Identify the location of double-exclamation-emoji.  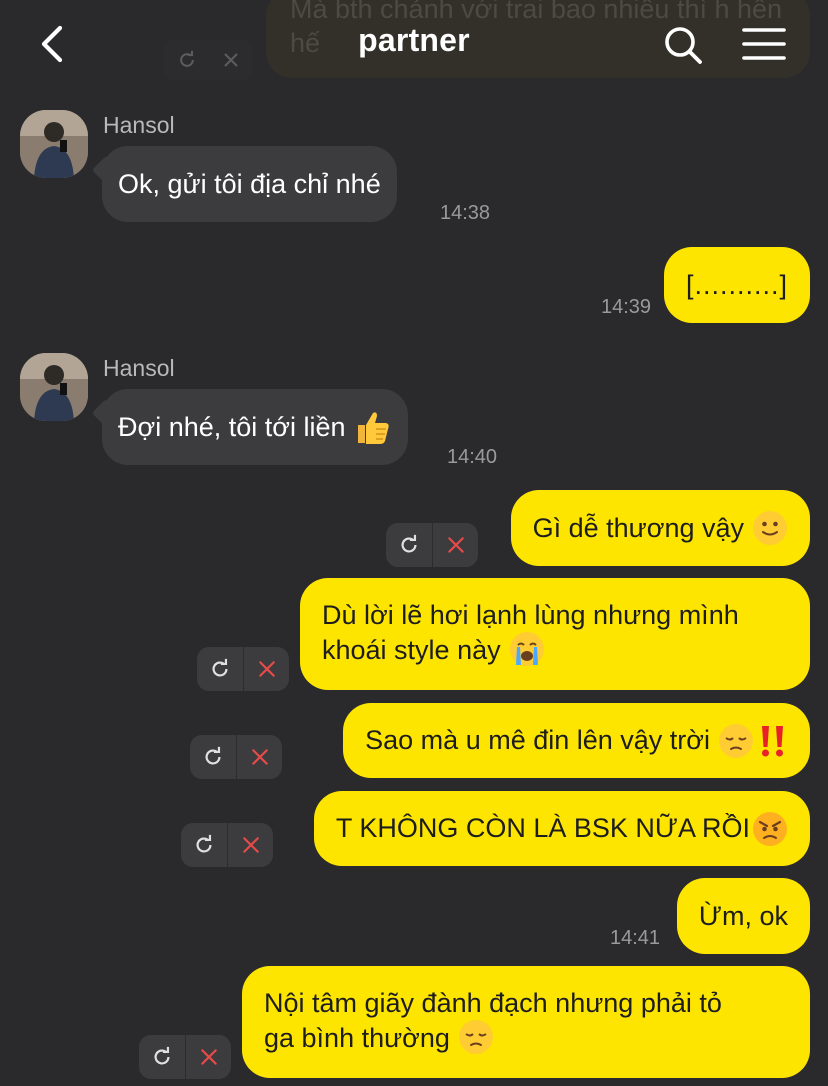
(772, 740).